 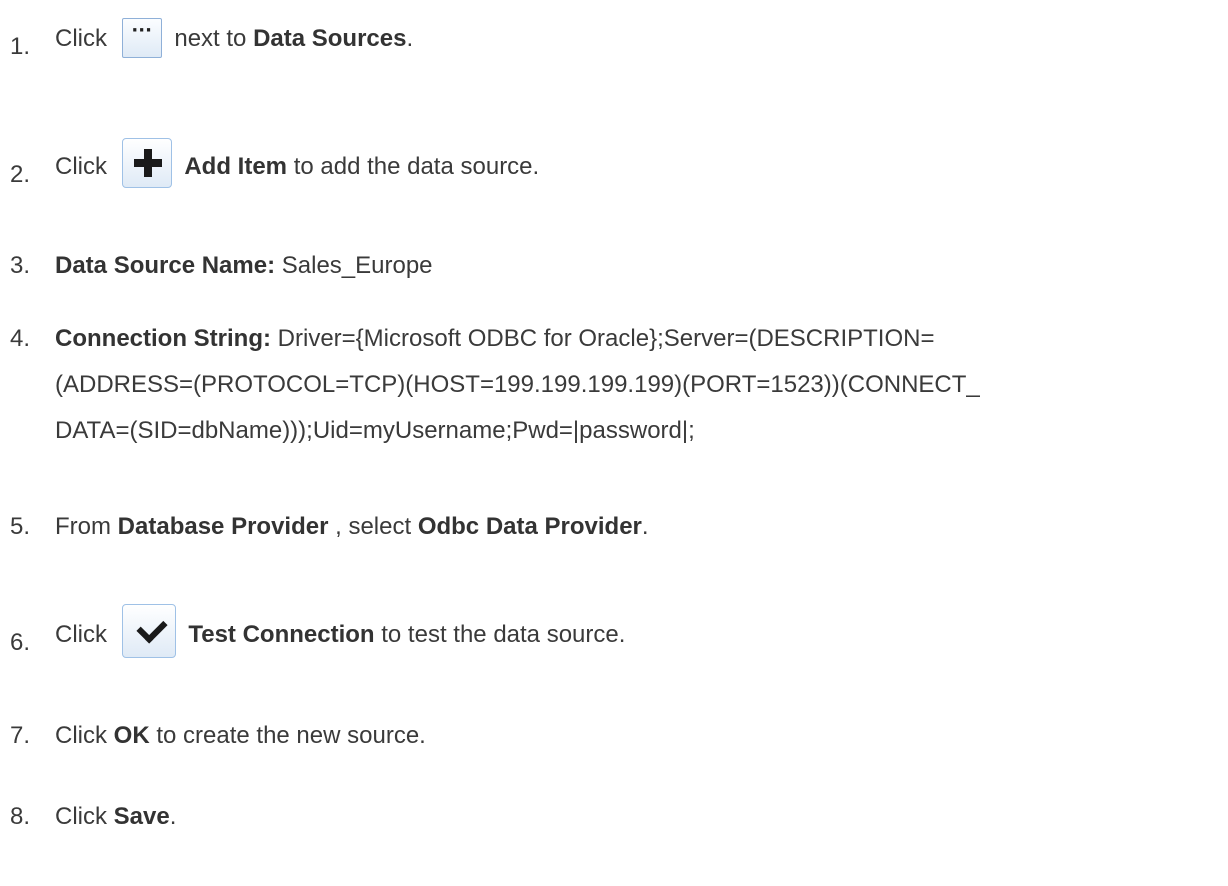 What do you see at coordinates (141, 816) in the screenshot?
I see `ui-label-save: Save` at bounding box center [141, 816].